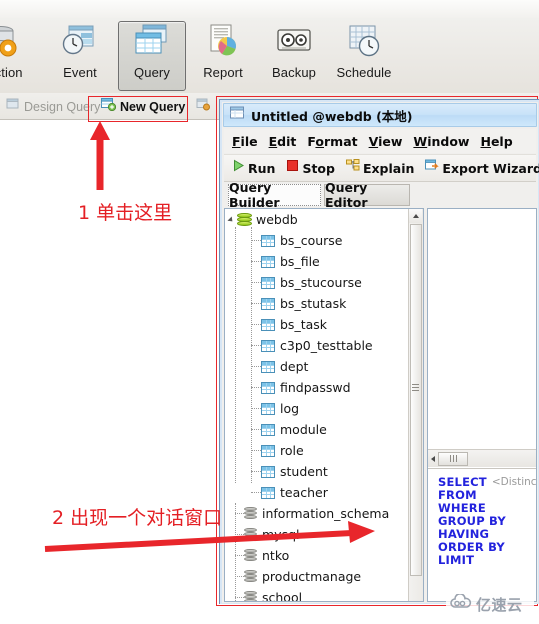 The width and height of the screenshot is (539, 624). I want to click on ribbon-button-event: Event, so click(80, 55).